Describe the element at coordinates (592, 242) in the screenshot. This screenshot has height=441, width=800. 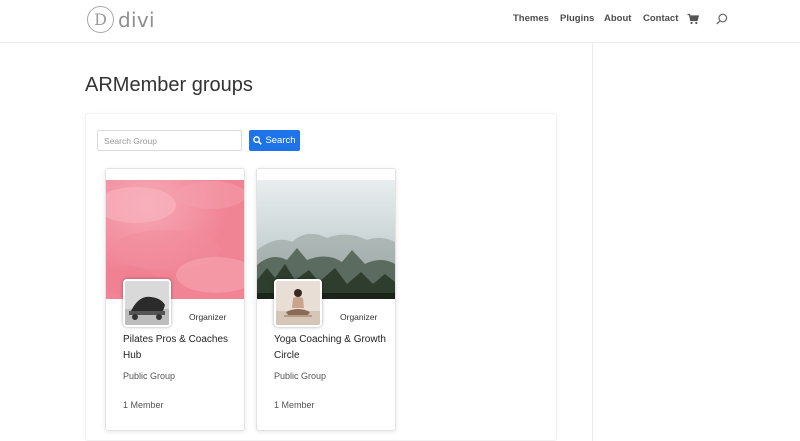
I see `sidebar-divider` at that location.